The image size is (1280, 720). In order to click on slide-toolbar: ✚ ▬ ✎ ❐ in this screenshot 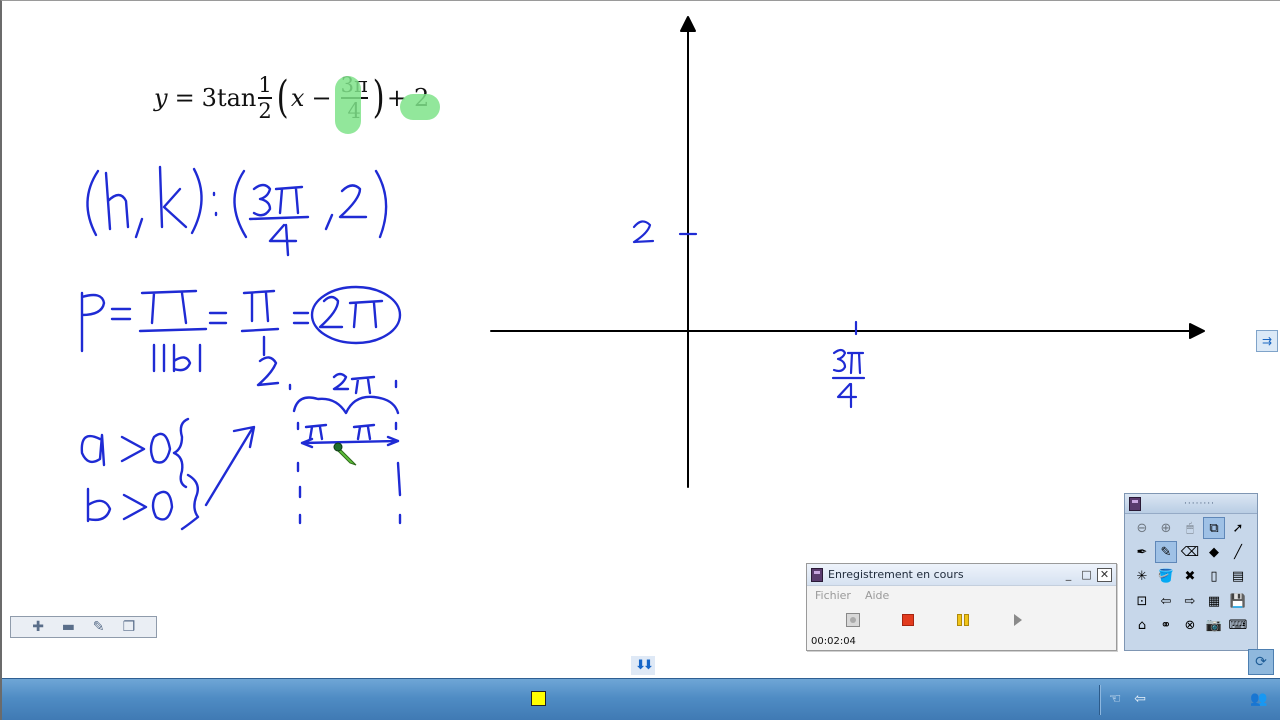, I will do `click(83, 627)`.